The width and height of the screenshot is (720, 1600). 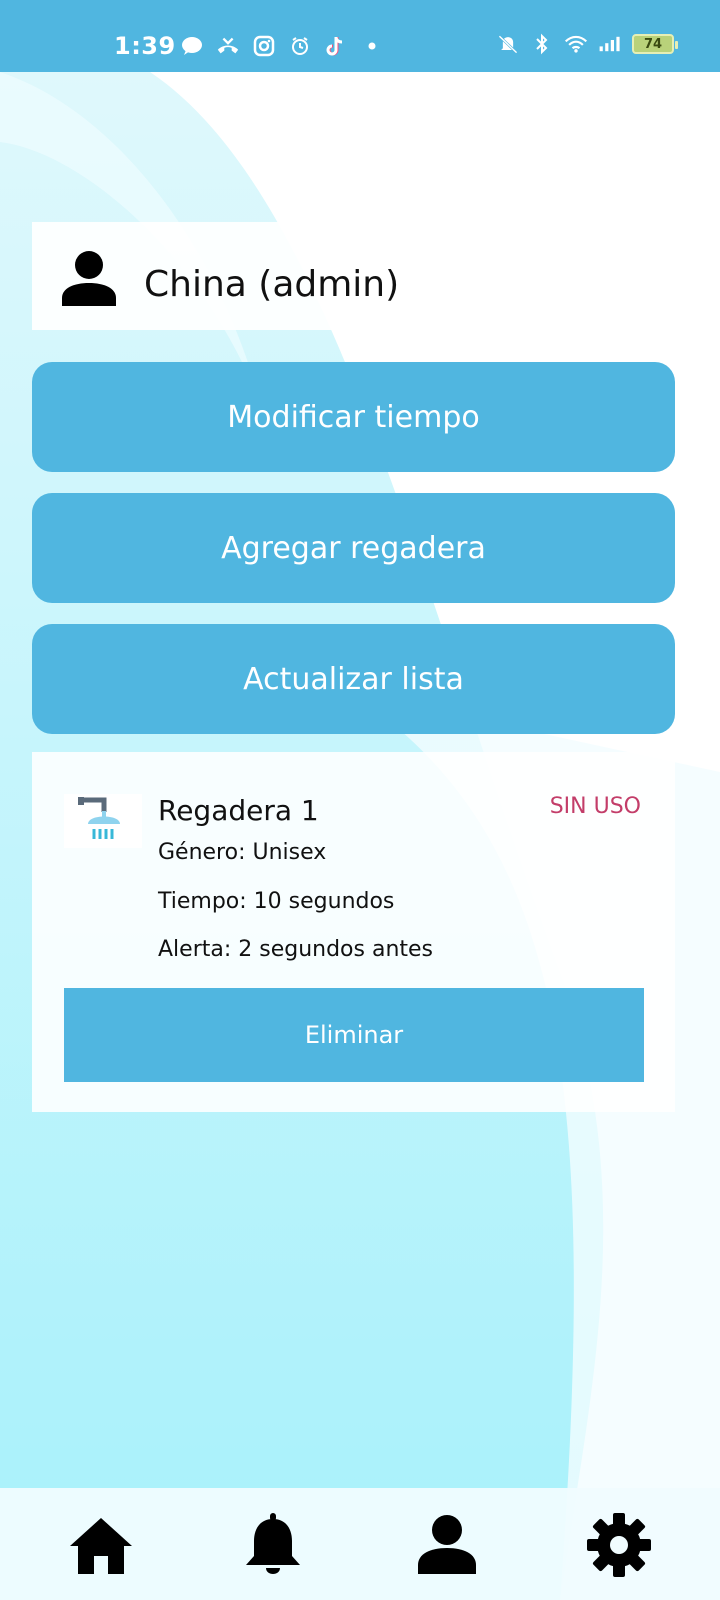 What do you see at coordinates (192, 46) in the screenshot?
I see `message-icon` at bounding box center [192, 46].